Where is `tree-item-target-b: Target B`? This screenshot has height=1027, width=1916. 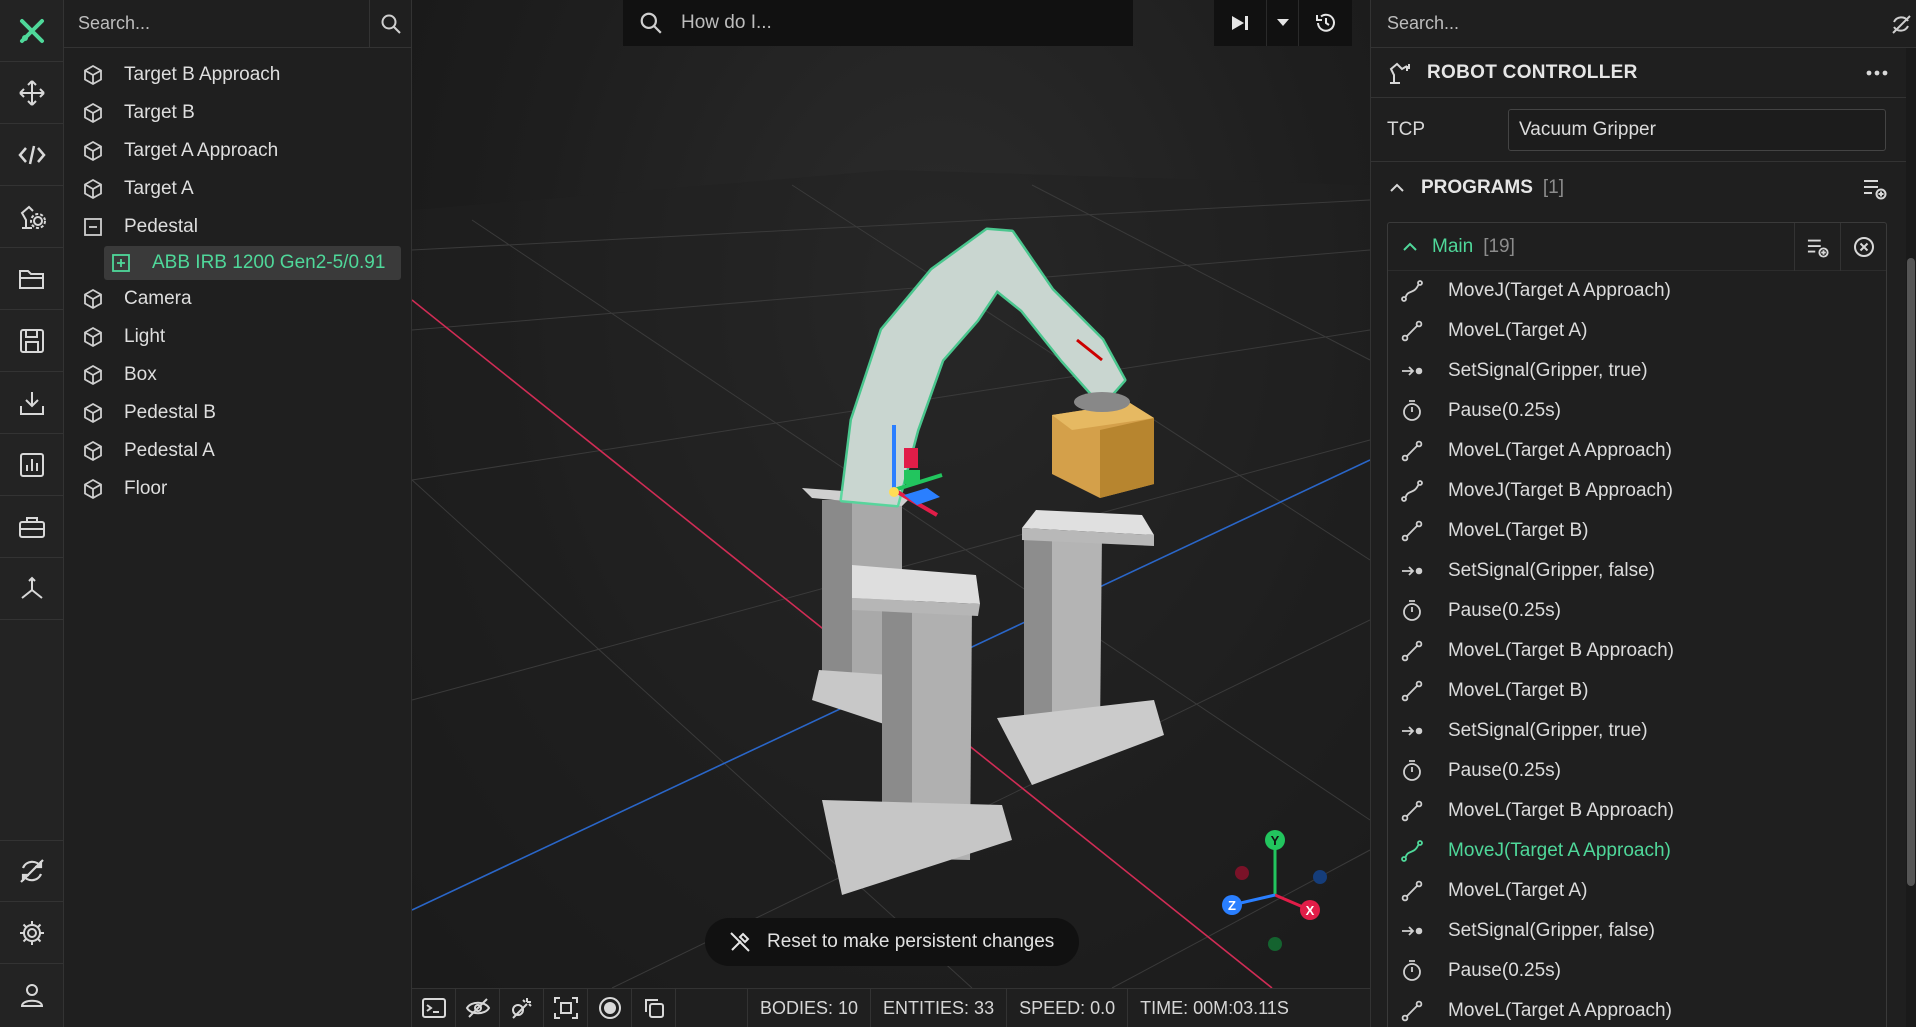
tree-item-target-b: Target B is located at coordinates (237, 113).